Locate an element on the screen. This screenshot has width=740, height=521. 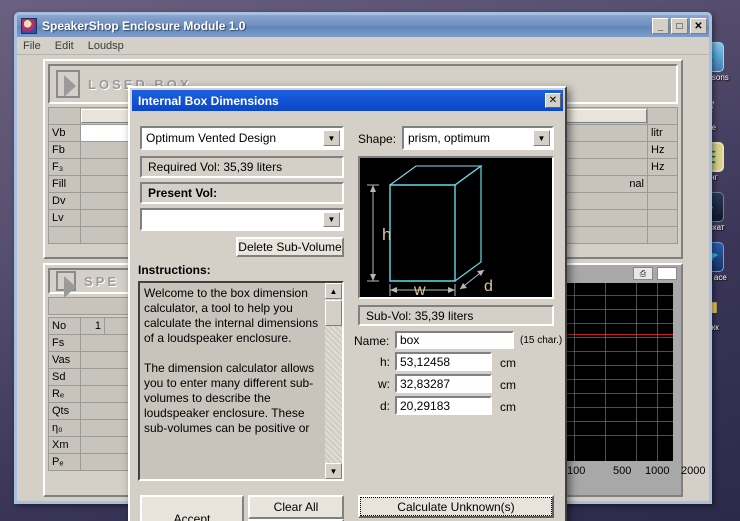
minimize-button: _ is located at coordinates (660, 26).